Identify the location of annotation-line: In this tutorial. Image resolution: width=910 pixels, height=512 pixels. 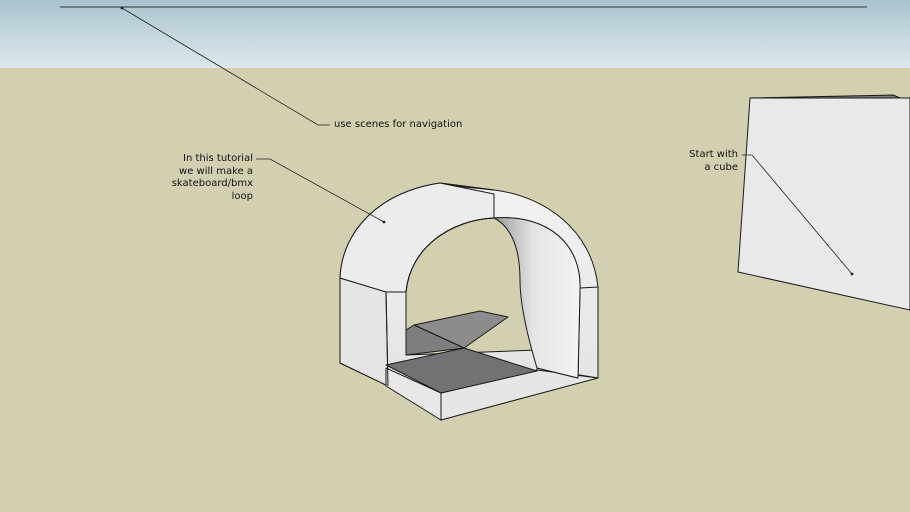
(218, 158).